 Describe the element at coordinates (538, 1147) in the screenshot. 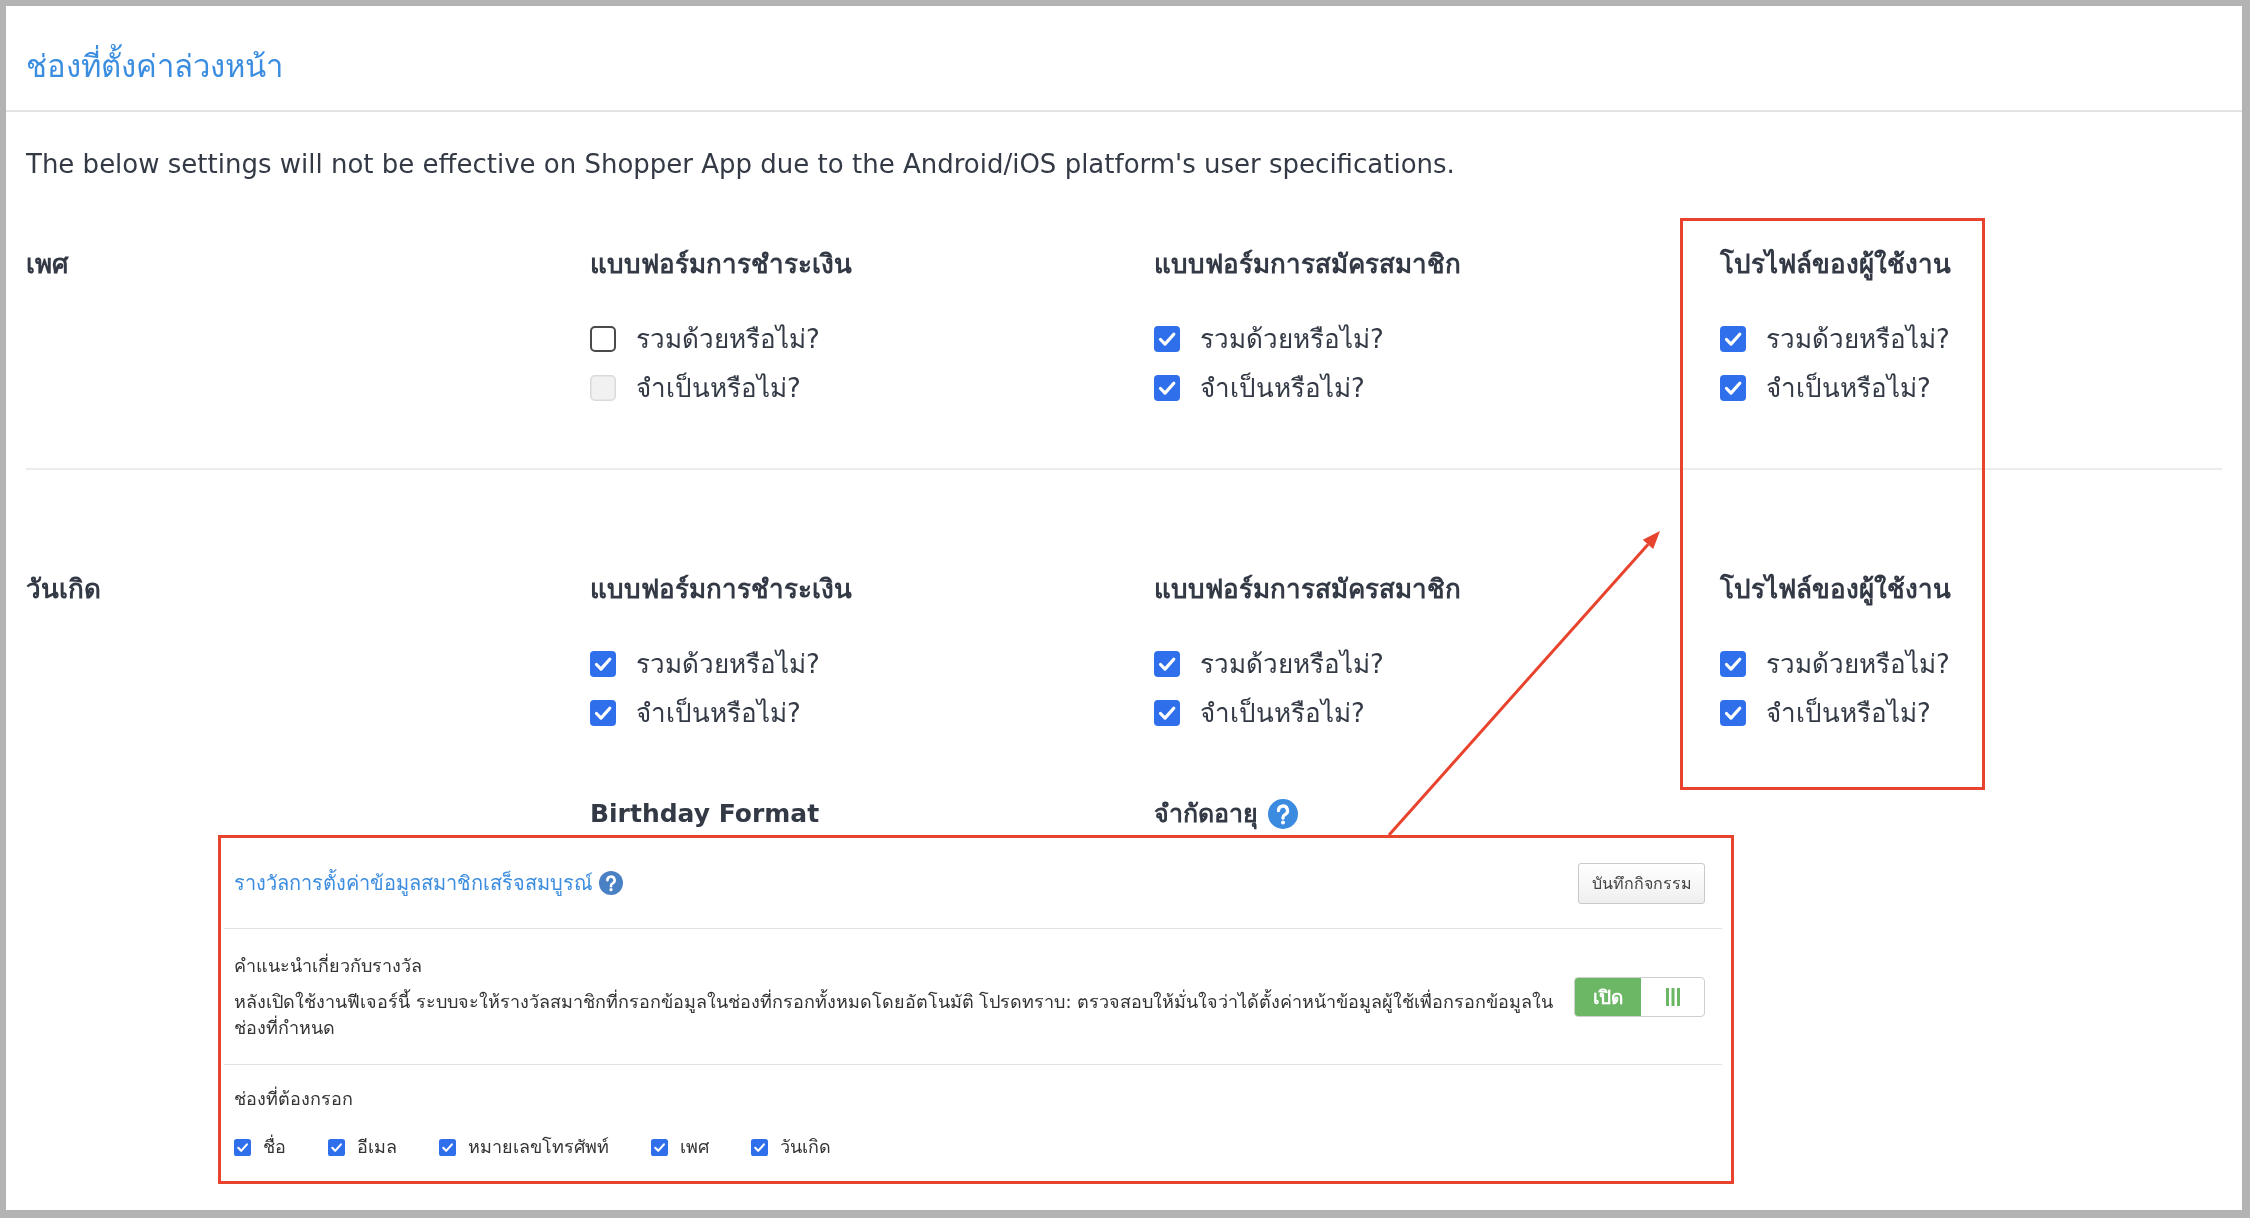

I see `checkbox-label: หมายเลขโทรศัพท์` at that location.